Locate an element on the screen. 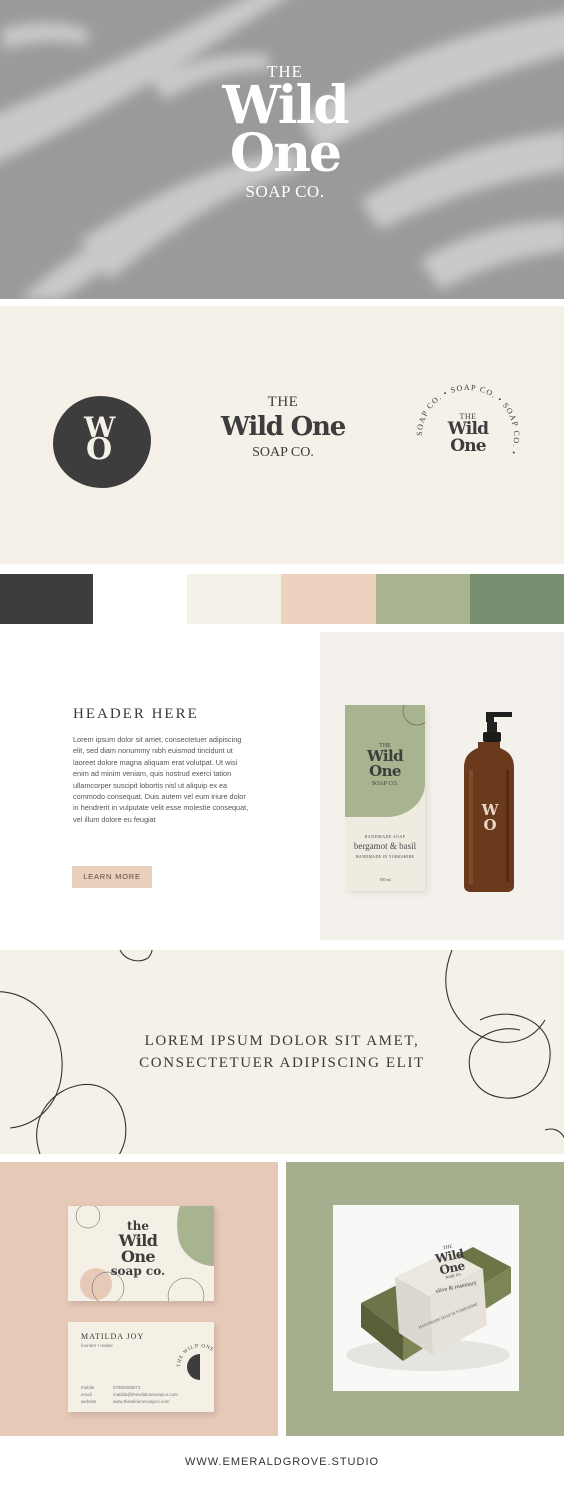 Image resolution: width=564 pixels, height=1491 pixels. swatch-white is located at coordinates (140, 599).